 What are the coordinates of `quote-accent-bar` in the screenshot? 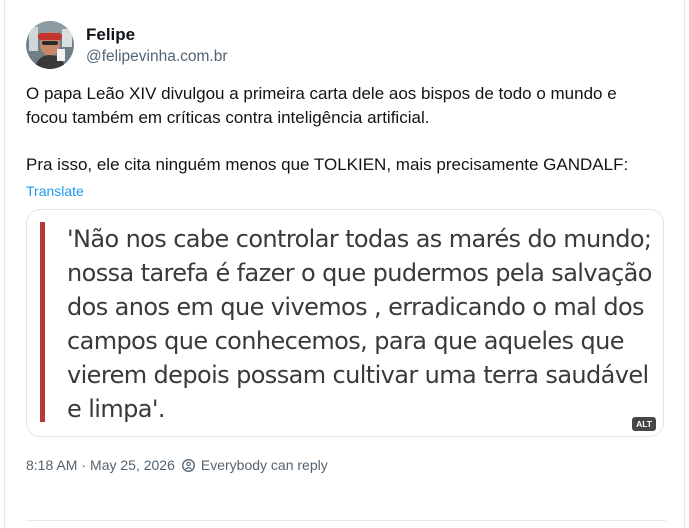 It's located at (42, 322).